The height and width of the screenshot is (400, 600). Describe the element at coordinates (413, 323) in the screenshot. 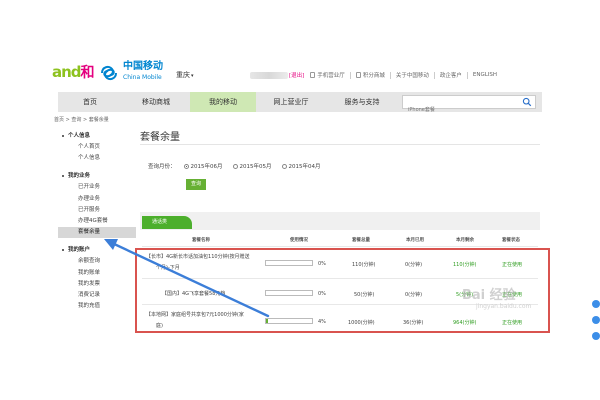

I see `row-used: 36(分钟)` at that location.